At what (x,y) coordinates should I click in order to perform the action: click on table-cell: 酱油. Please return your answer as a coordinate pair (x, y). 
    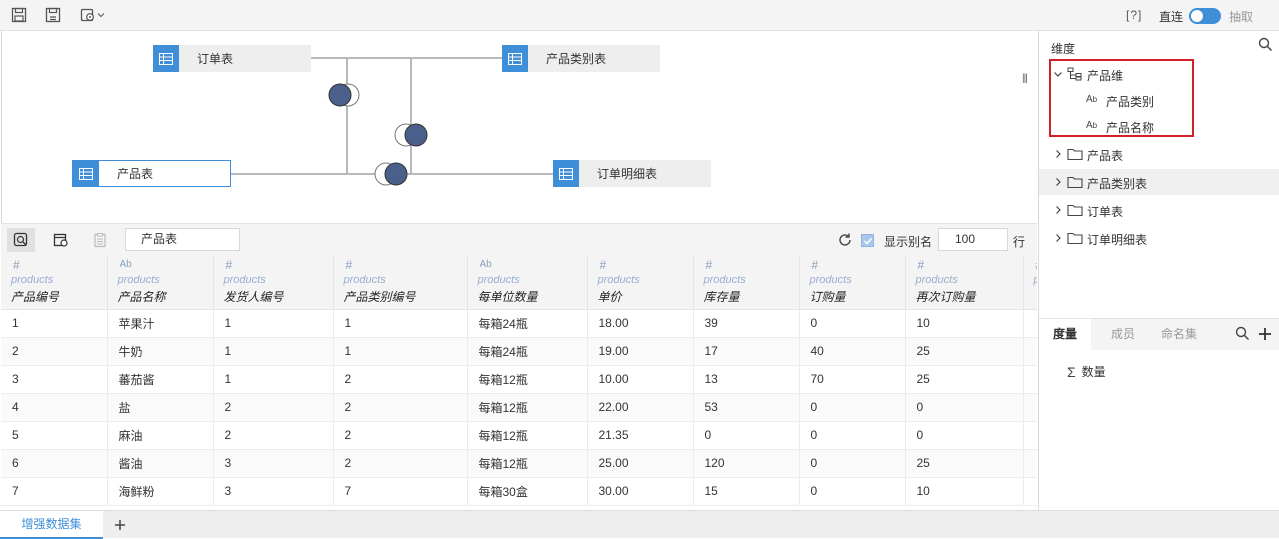
    Looking at the image, I should click on (160, 463).